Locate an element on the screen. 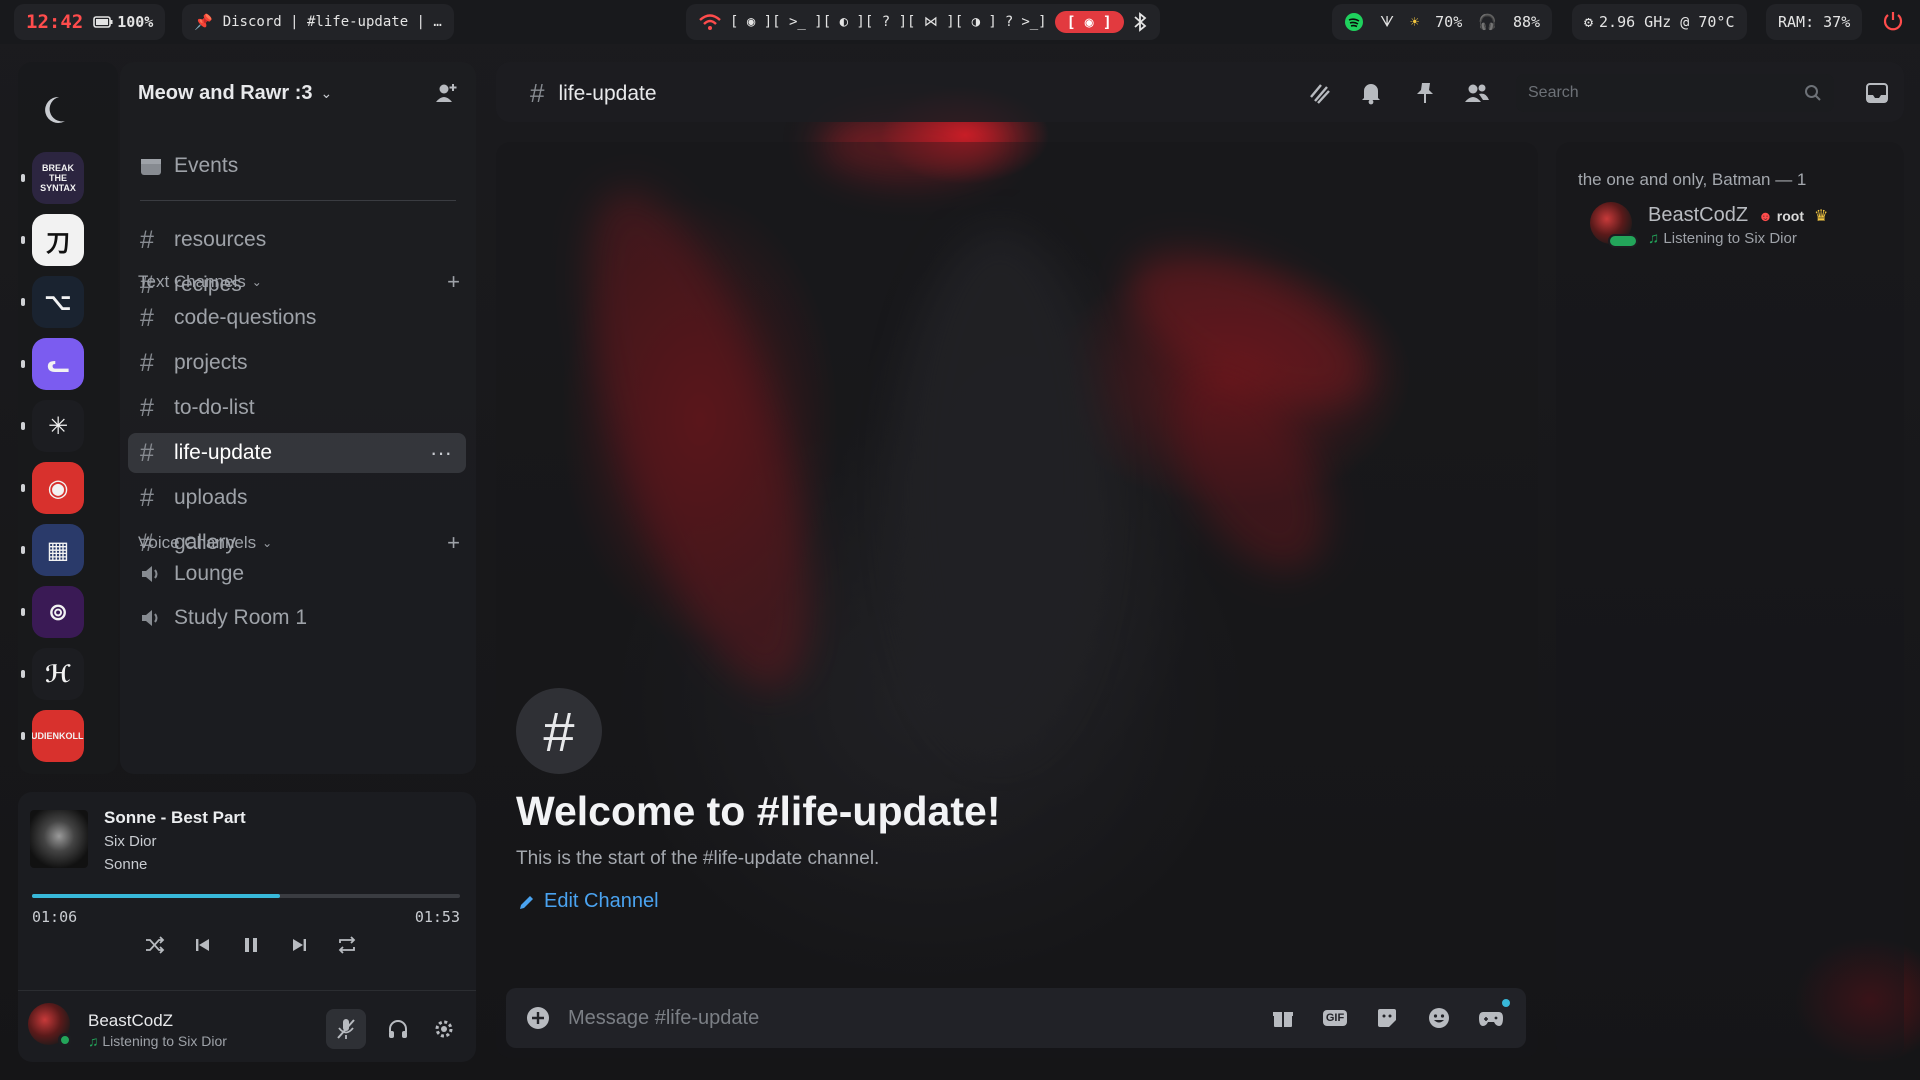  gear-icon is located at coordinates (444, 1029).